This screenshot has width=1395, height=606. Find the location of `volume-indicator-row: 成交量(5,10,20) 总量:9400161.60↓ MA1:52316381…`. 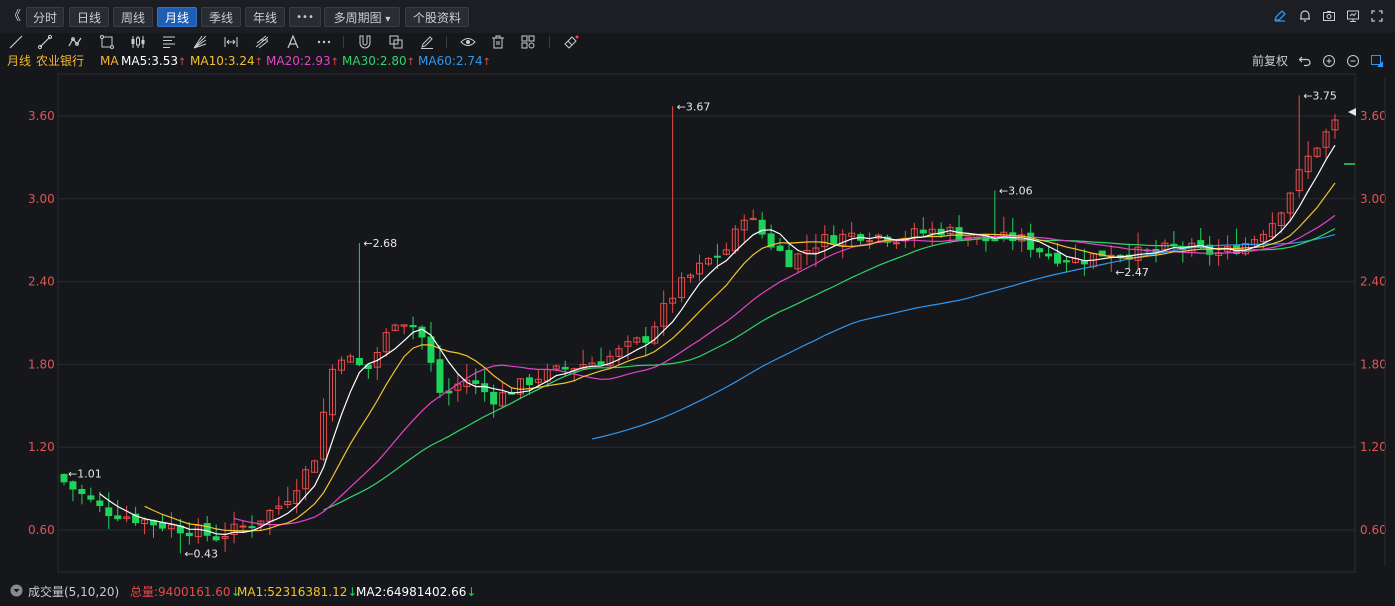

volume-indicator-row: 成交量(5,10,20) 总量:9400161.60↓ MA1:52316381… is located at coordinates (697, 592).